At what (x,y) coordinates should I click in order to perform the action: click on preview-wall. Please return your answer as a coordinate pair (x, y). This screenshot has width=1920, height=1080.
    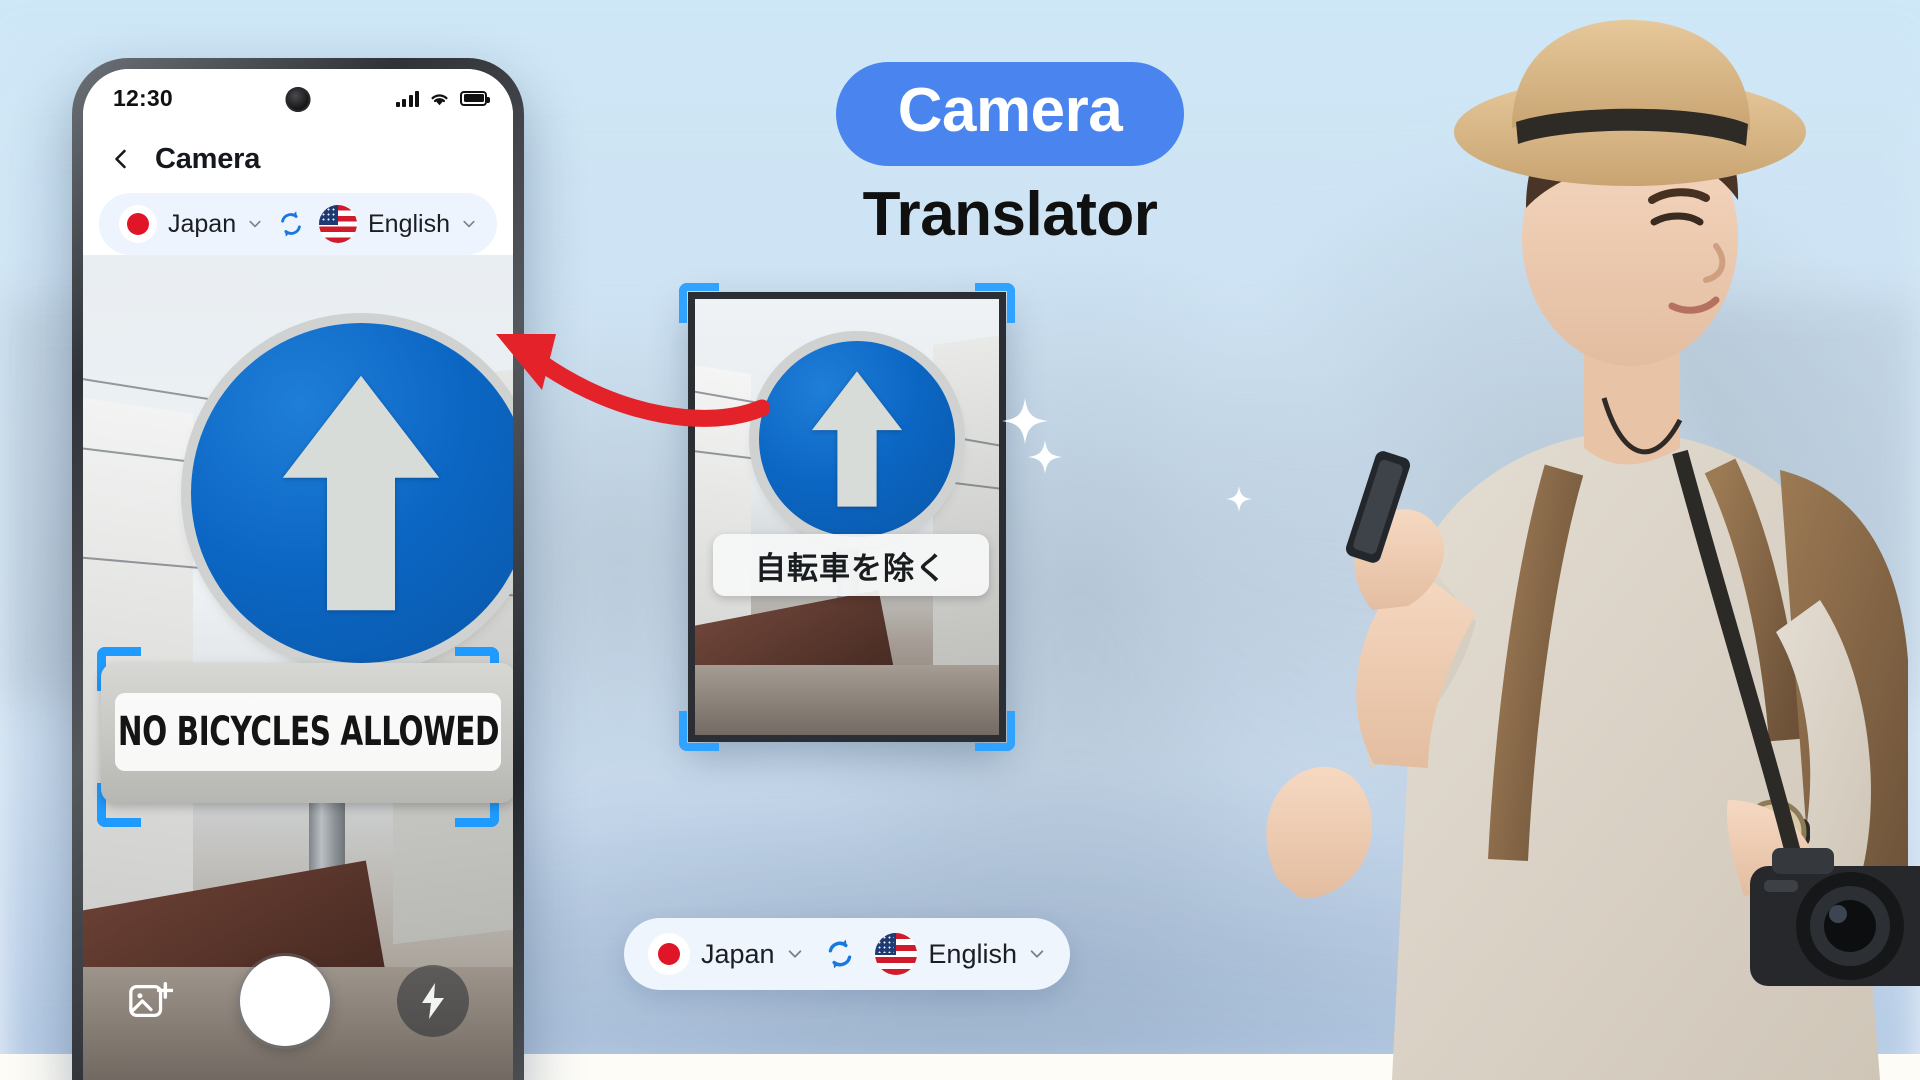
    Looking at the image, I should click on (847, 700).